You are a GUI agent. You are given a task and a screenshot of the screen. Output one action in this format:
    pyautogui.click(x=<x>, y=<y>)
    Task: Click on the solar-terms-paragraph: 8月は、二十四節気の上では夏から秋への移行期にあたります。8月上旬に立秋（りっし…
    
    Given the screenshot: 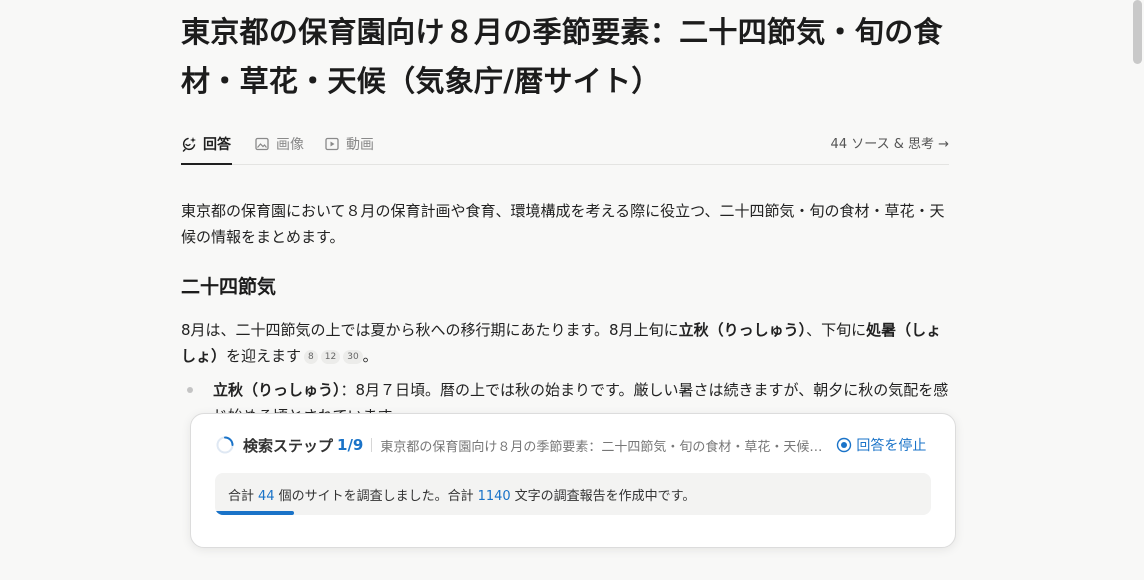 What is the action you would take?
    pyautogui.click(x=565, y=343)
    